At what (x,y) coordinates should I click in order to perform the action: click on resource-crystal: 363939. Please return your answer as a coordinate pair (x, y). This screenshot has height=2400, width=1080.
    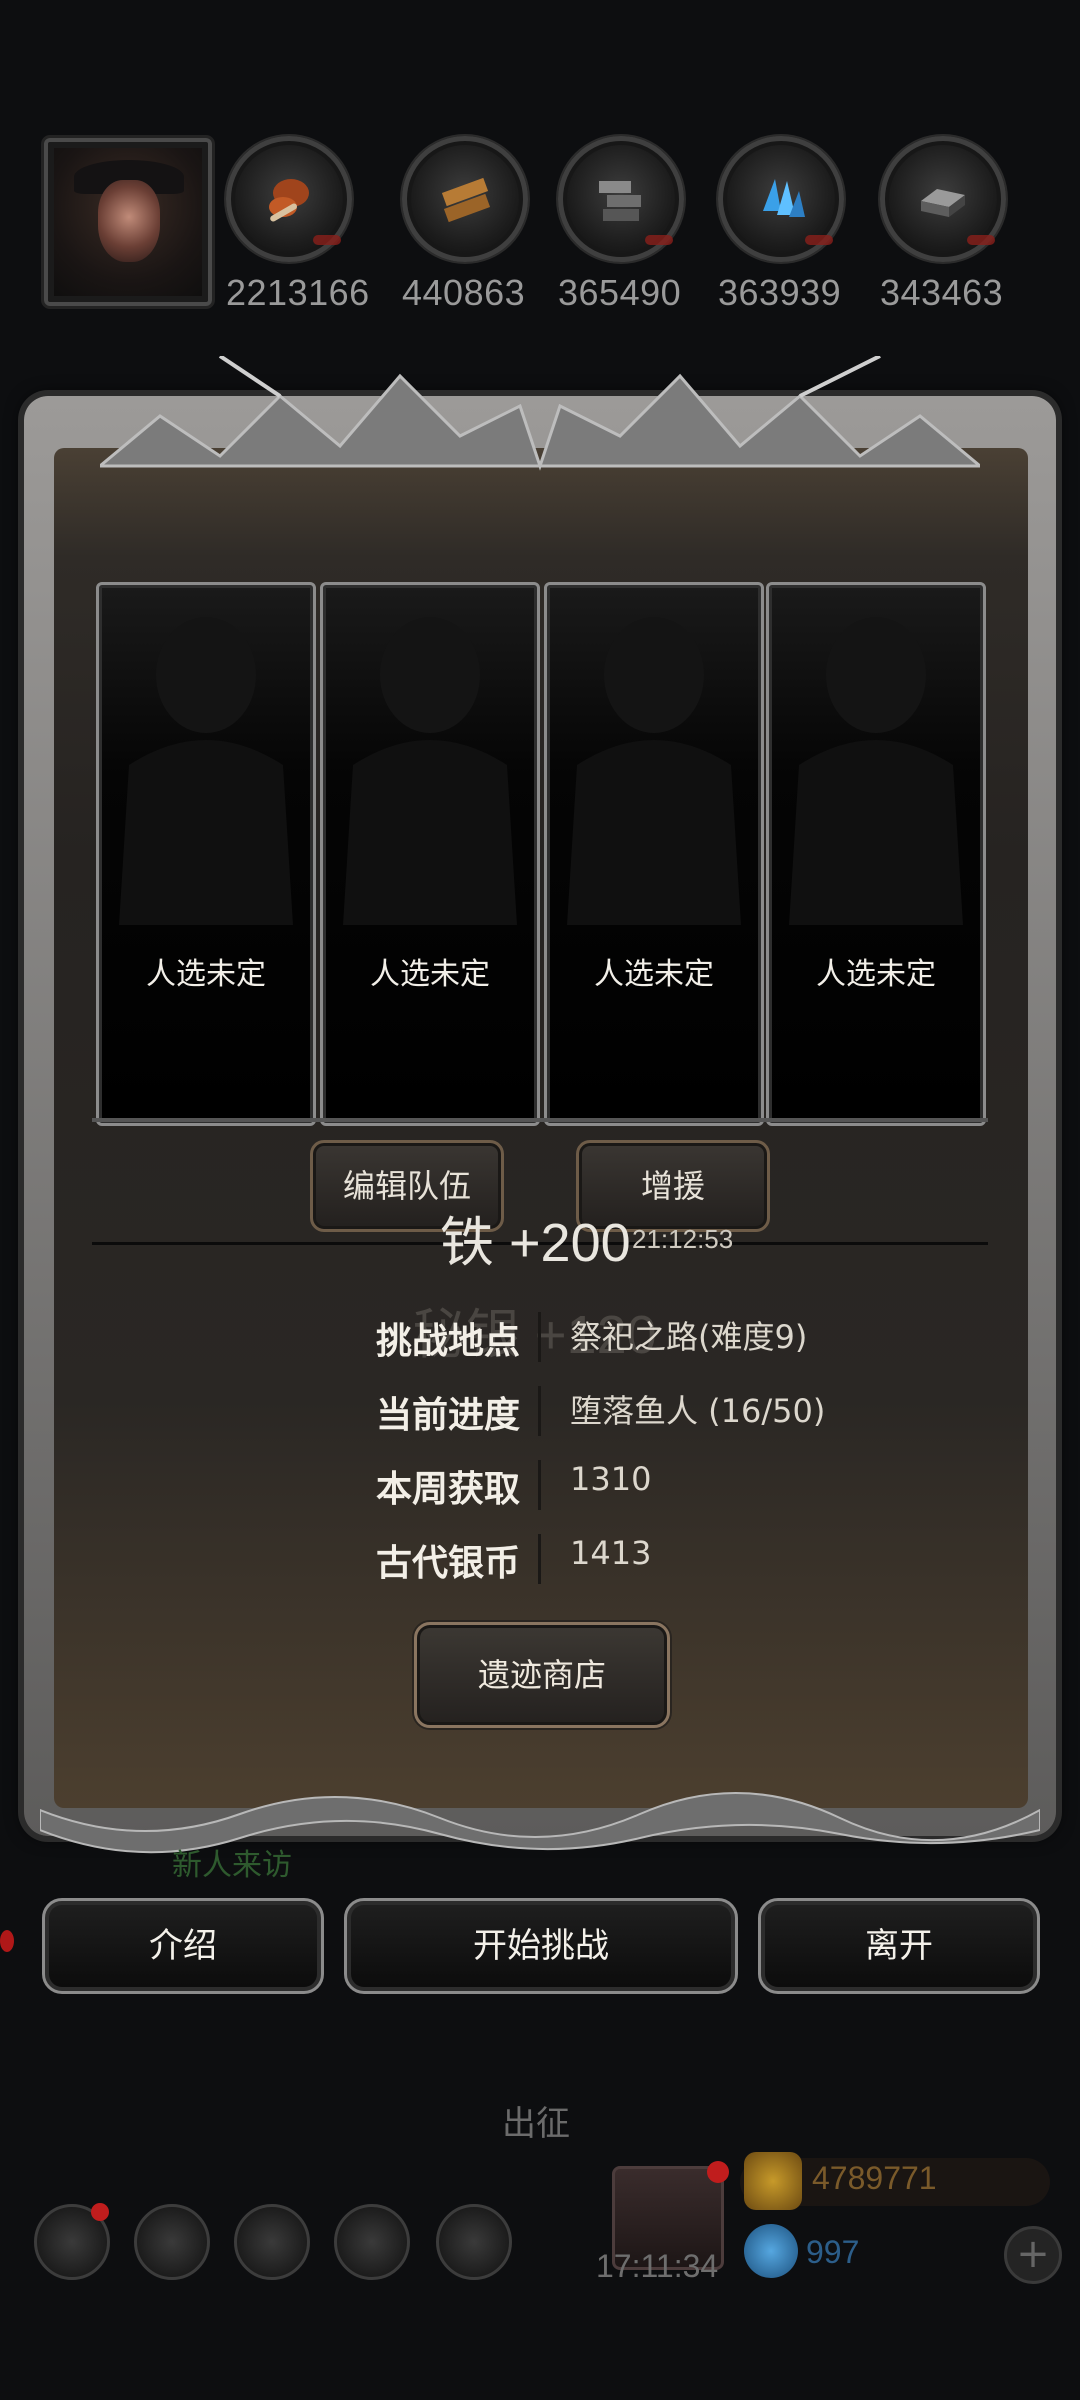
    Looking at the image, I should click on (781, 225).